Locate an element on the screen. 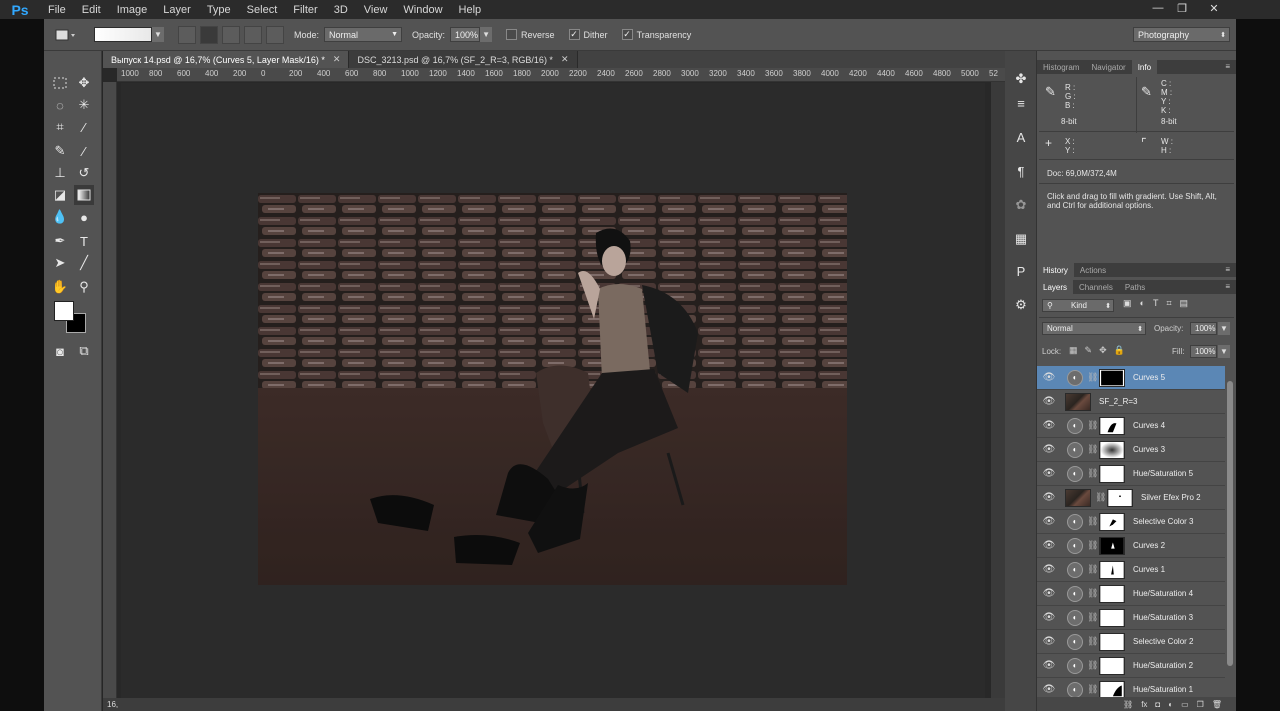  menu-window: Window is located at coordinates (422, 10).